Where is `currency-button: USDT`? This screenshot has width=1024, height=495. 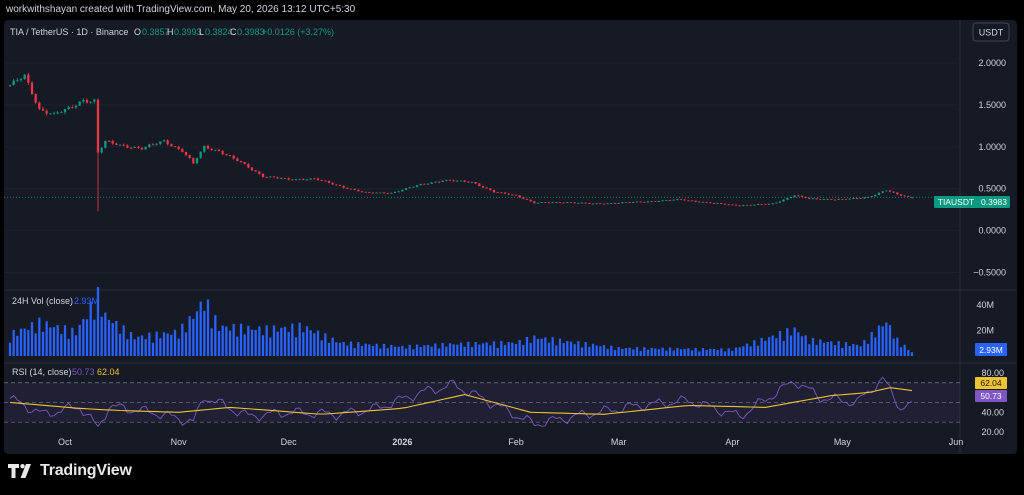
currency-button: USDT is located at coordinates (991, 32).